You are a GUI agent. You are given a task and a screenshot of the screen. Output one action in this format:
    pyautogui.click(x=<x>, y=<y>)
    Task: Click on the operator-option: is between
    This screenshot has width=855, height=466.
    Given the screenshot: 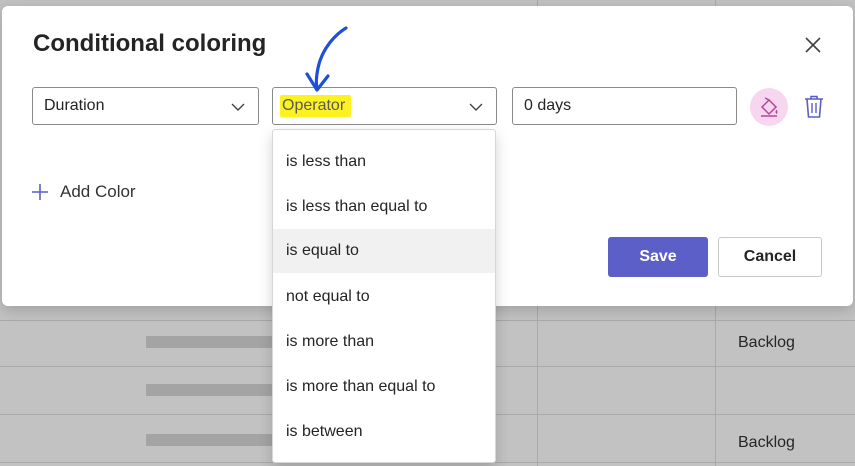 What is the action you would take?
    pyautogui.click(x=384, y=432)
    